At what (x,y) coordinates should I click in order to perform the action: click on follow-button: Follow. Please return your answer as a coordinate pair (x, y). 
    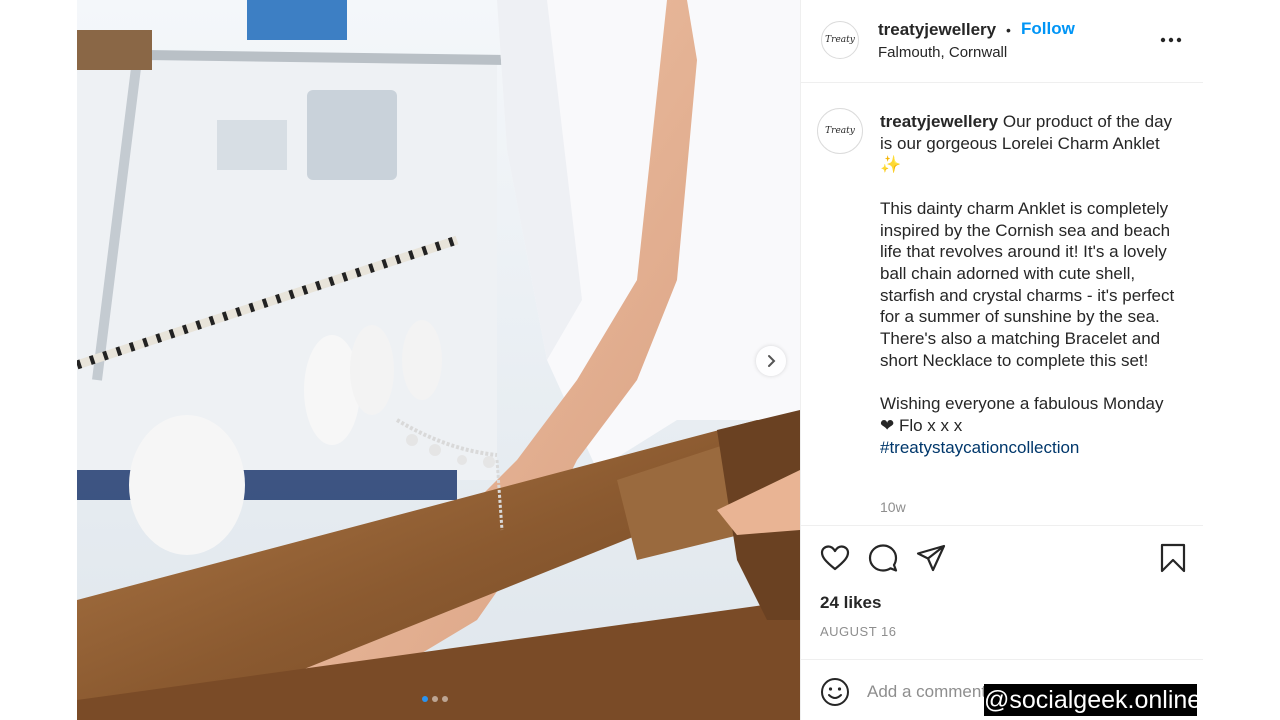
    Looking at the image, I should click on (1048, 29).